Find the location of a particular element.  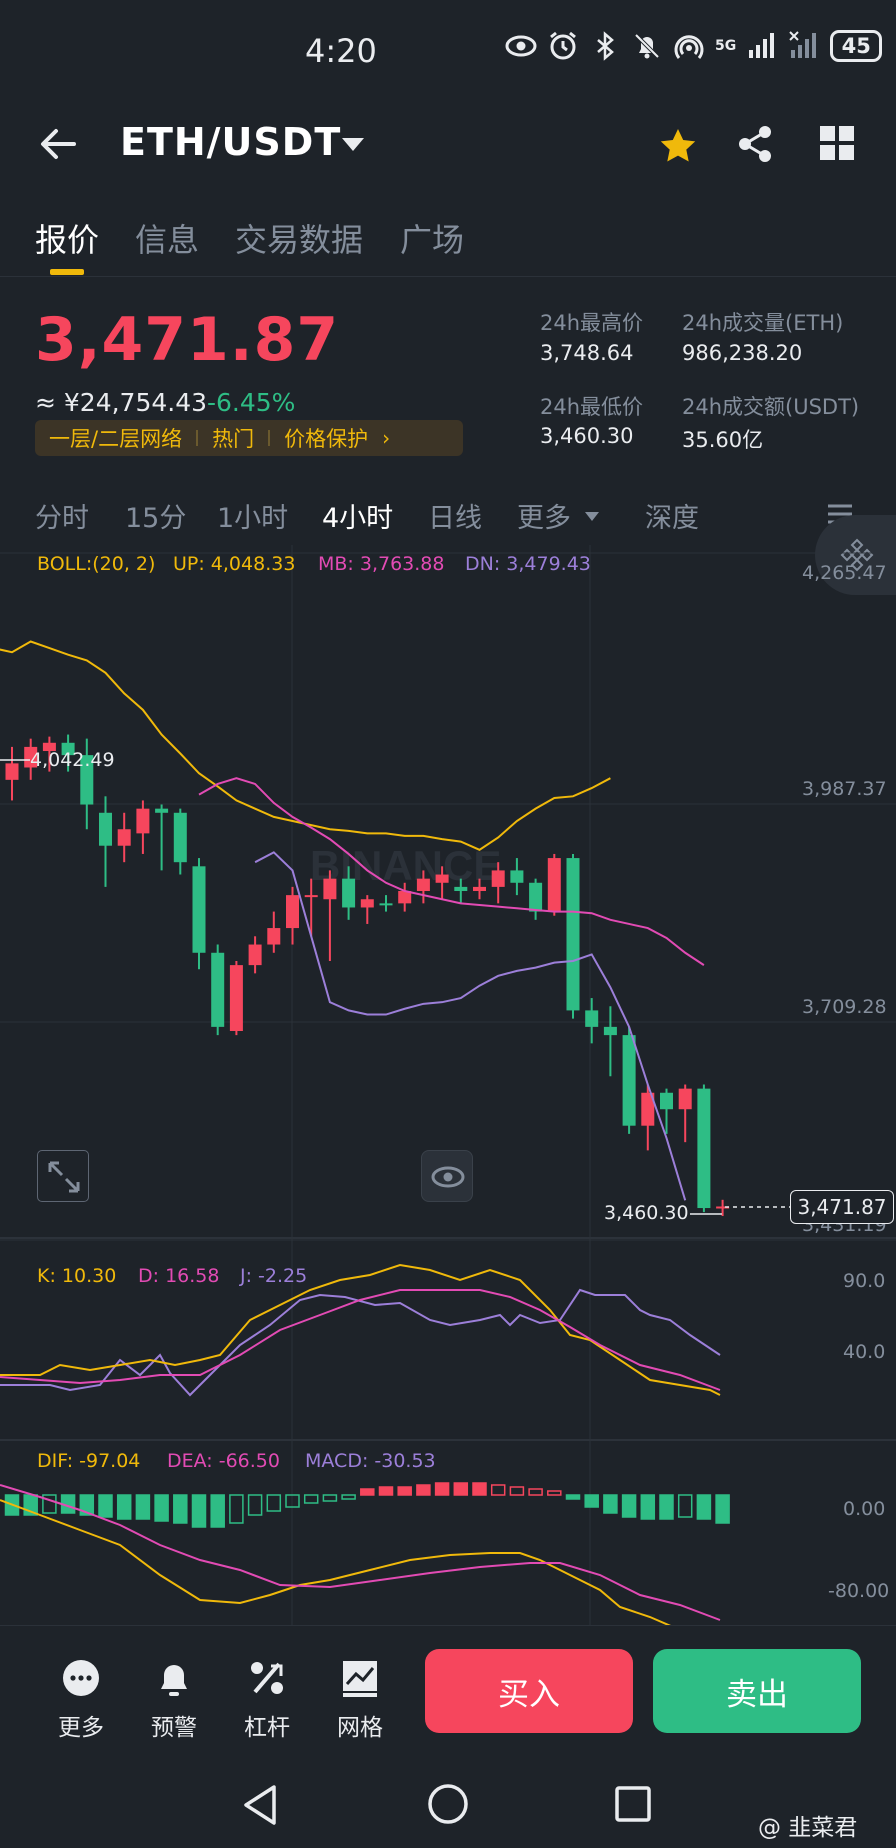

recent-square-icon is located at coordinates (633, 1804).